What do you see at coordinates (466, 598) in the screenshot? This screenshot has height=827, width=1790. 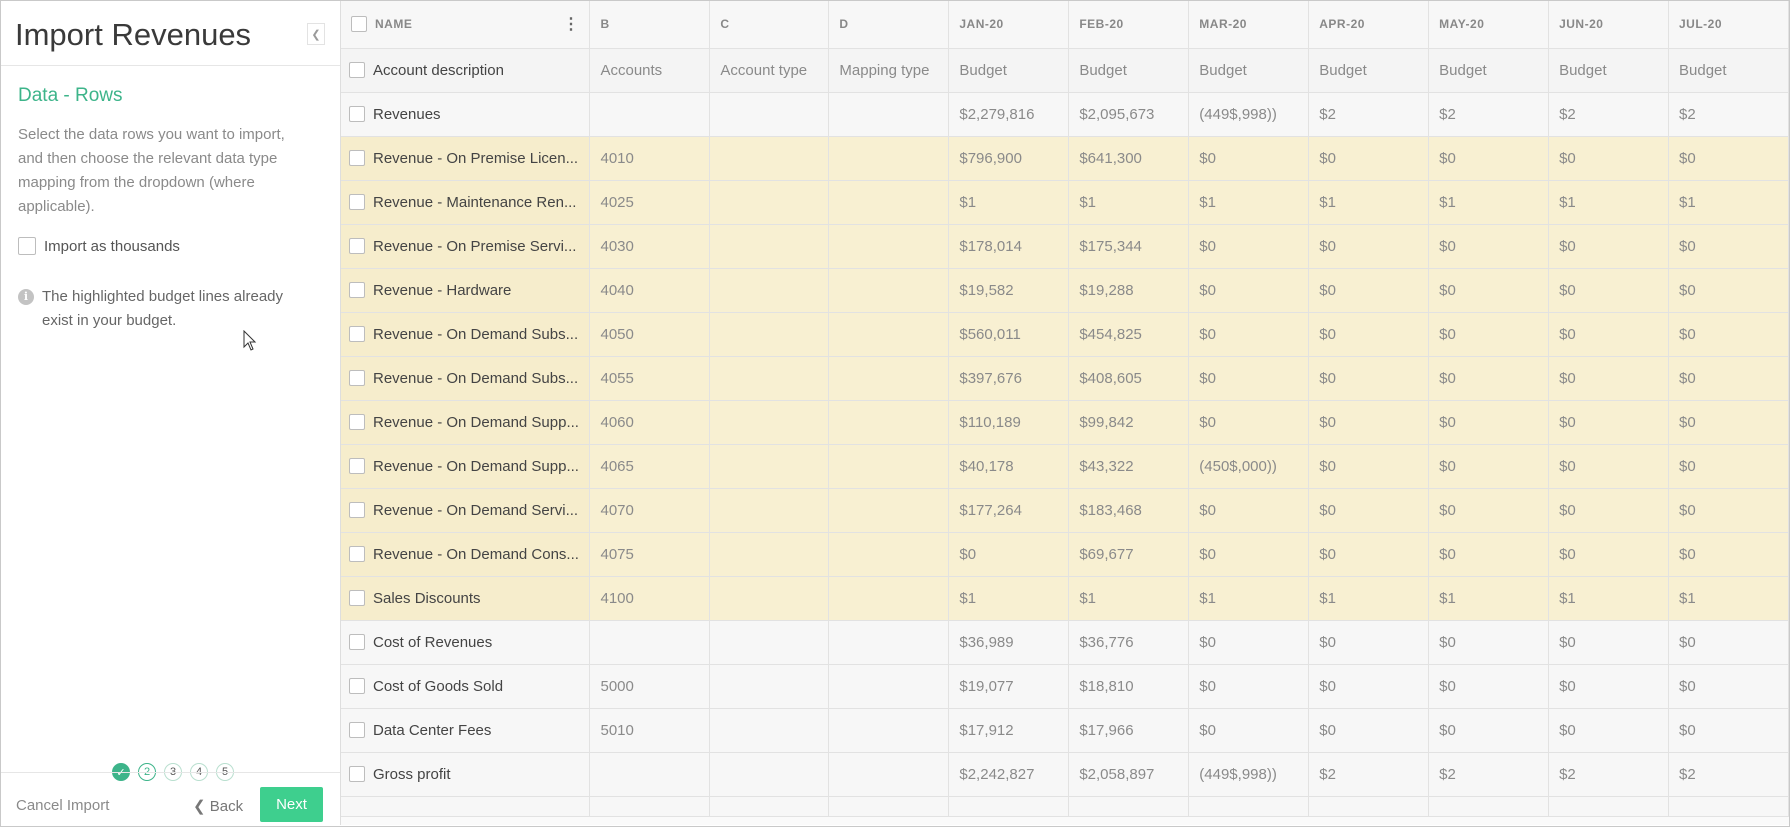 I see `table-cell-name: Sales Discounts` at bounding box center [466, 598].